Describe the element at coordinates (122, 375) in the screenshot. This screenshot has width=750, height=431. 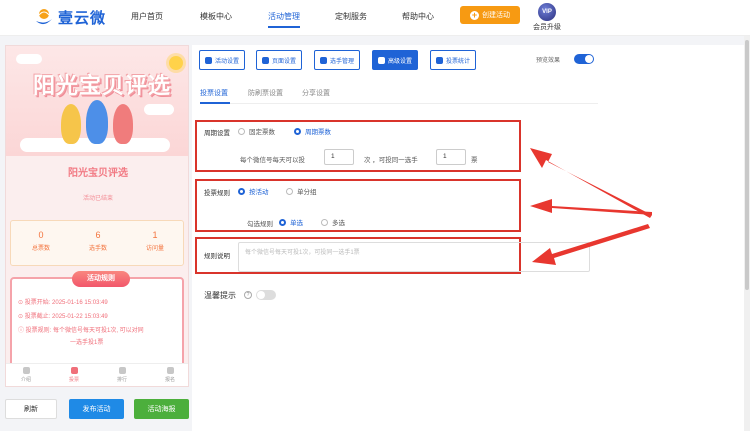
I see `tab-ranking: 排行` at that location.